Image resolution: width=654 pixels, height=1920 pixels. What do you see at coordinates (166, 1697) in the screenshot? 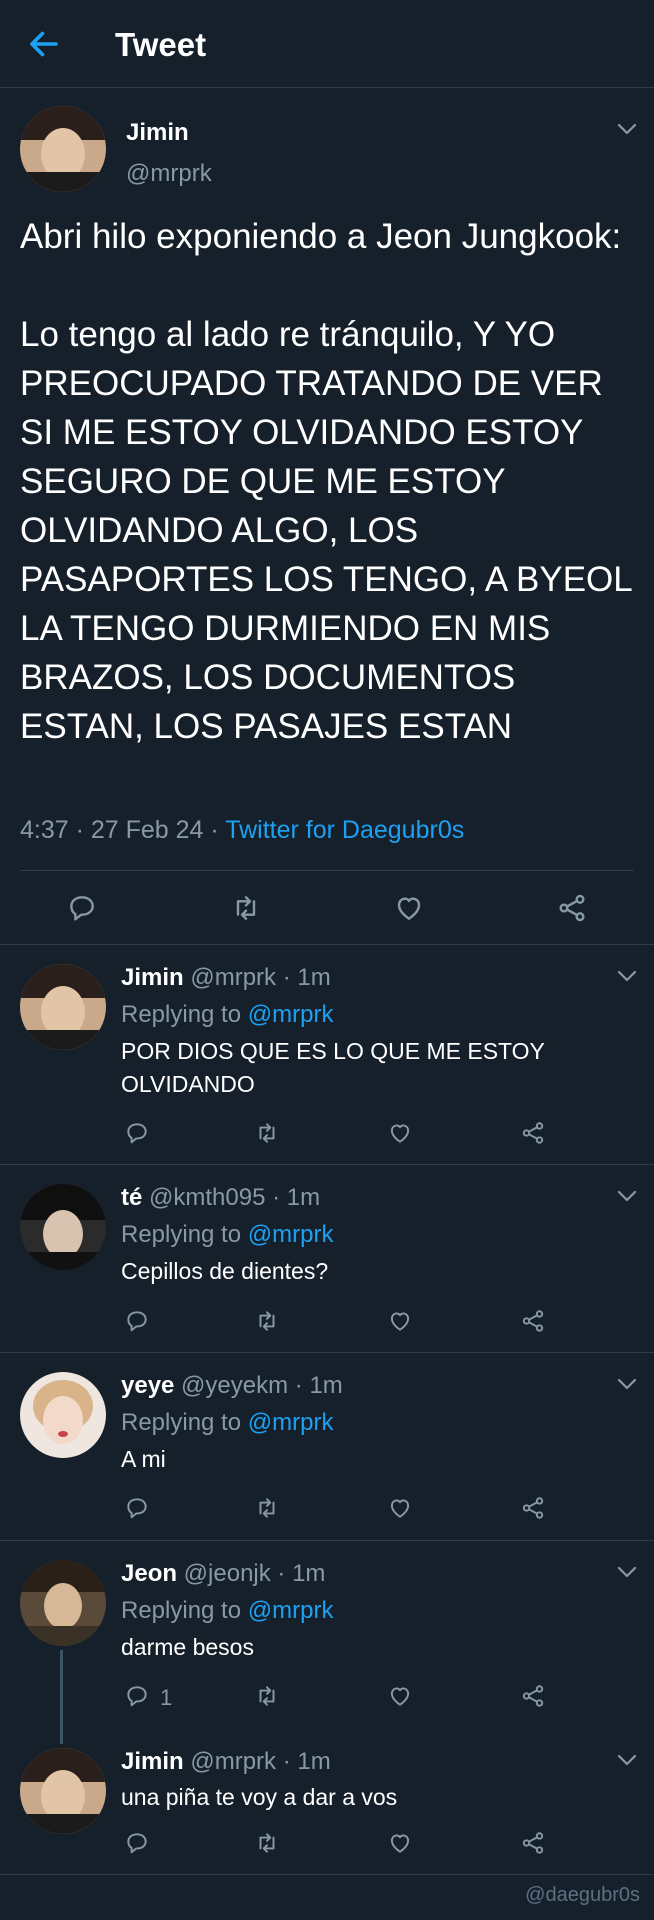
I see `reply-count: 1` at bounding box center [166, 1697].